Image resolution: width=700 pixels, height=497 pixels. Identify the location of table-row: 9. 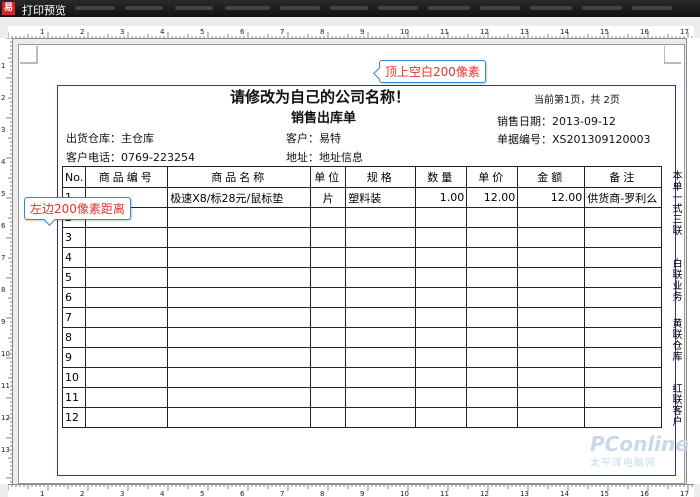
(362, 357).